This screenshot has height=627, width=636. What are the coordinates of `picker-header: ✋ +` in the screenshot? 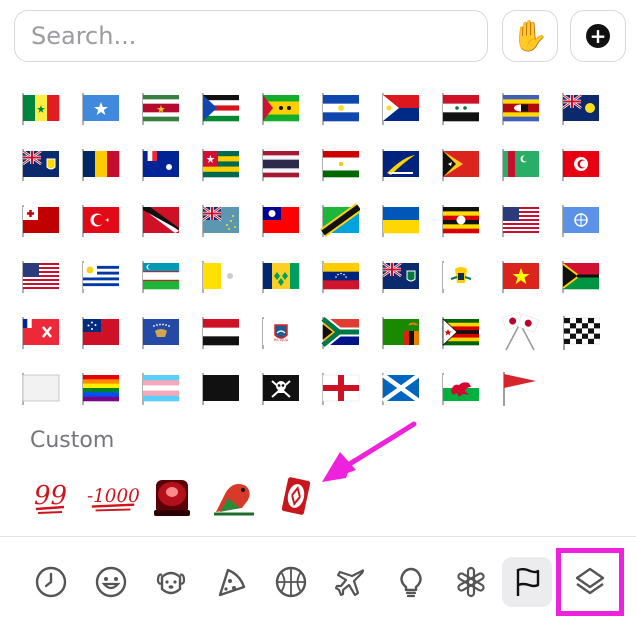 It's located at (320, 37).